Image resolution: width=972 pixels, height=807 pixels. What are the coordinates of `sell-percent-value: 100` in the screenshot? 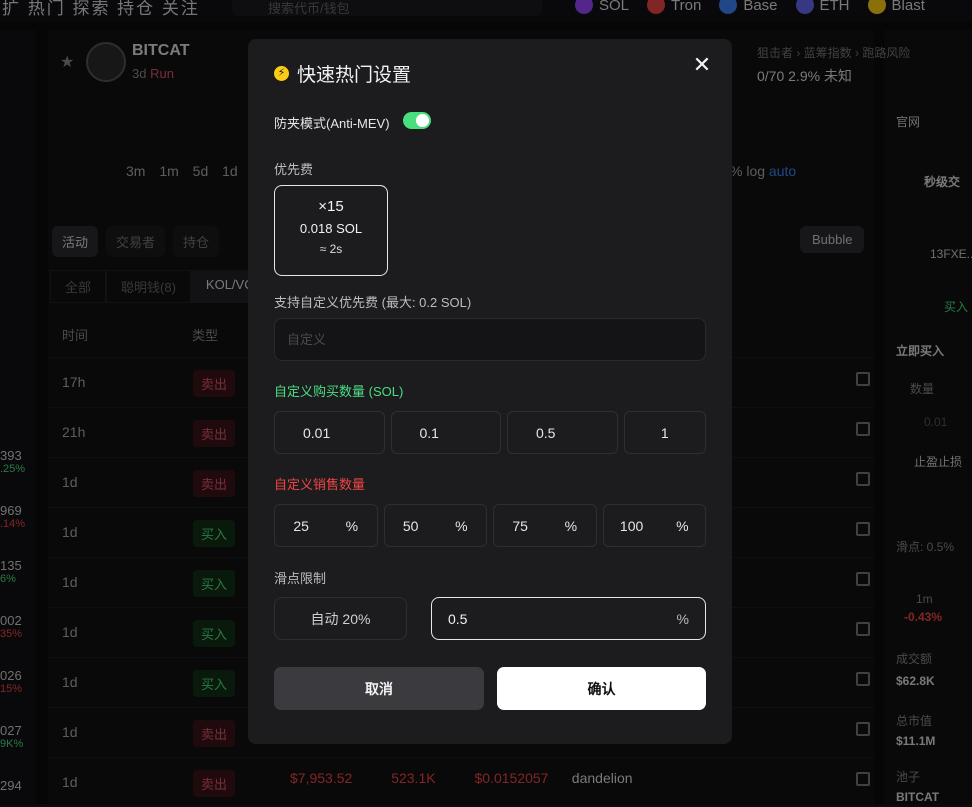 It's located at (631, 525).